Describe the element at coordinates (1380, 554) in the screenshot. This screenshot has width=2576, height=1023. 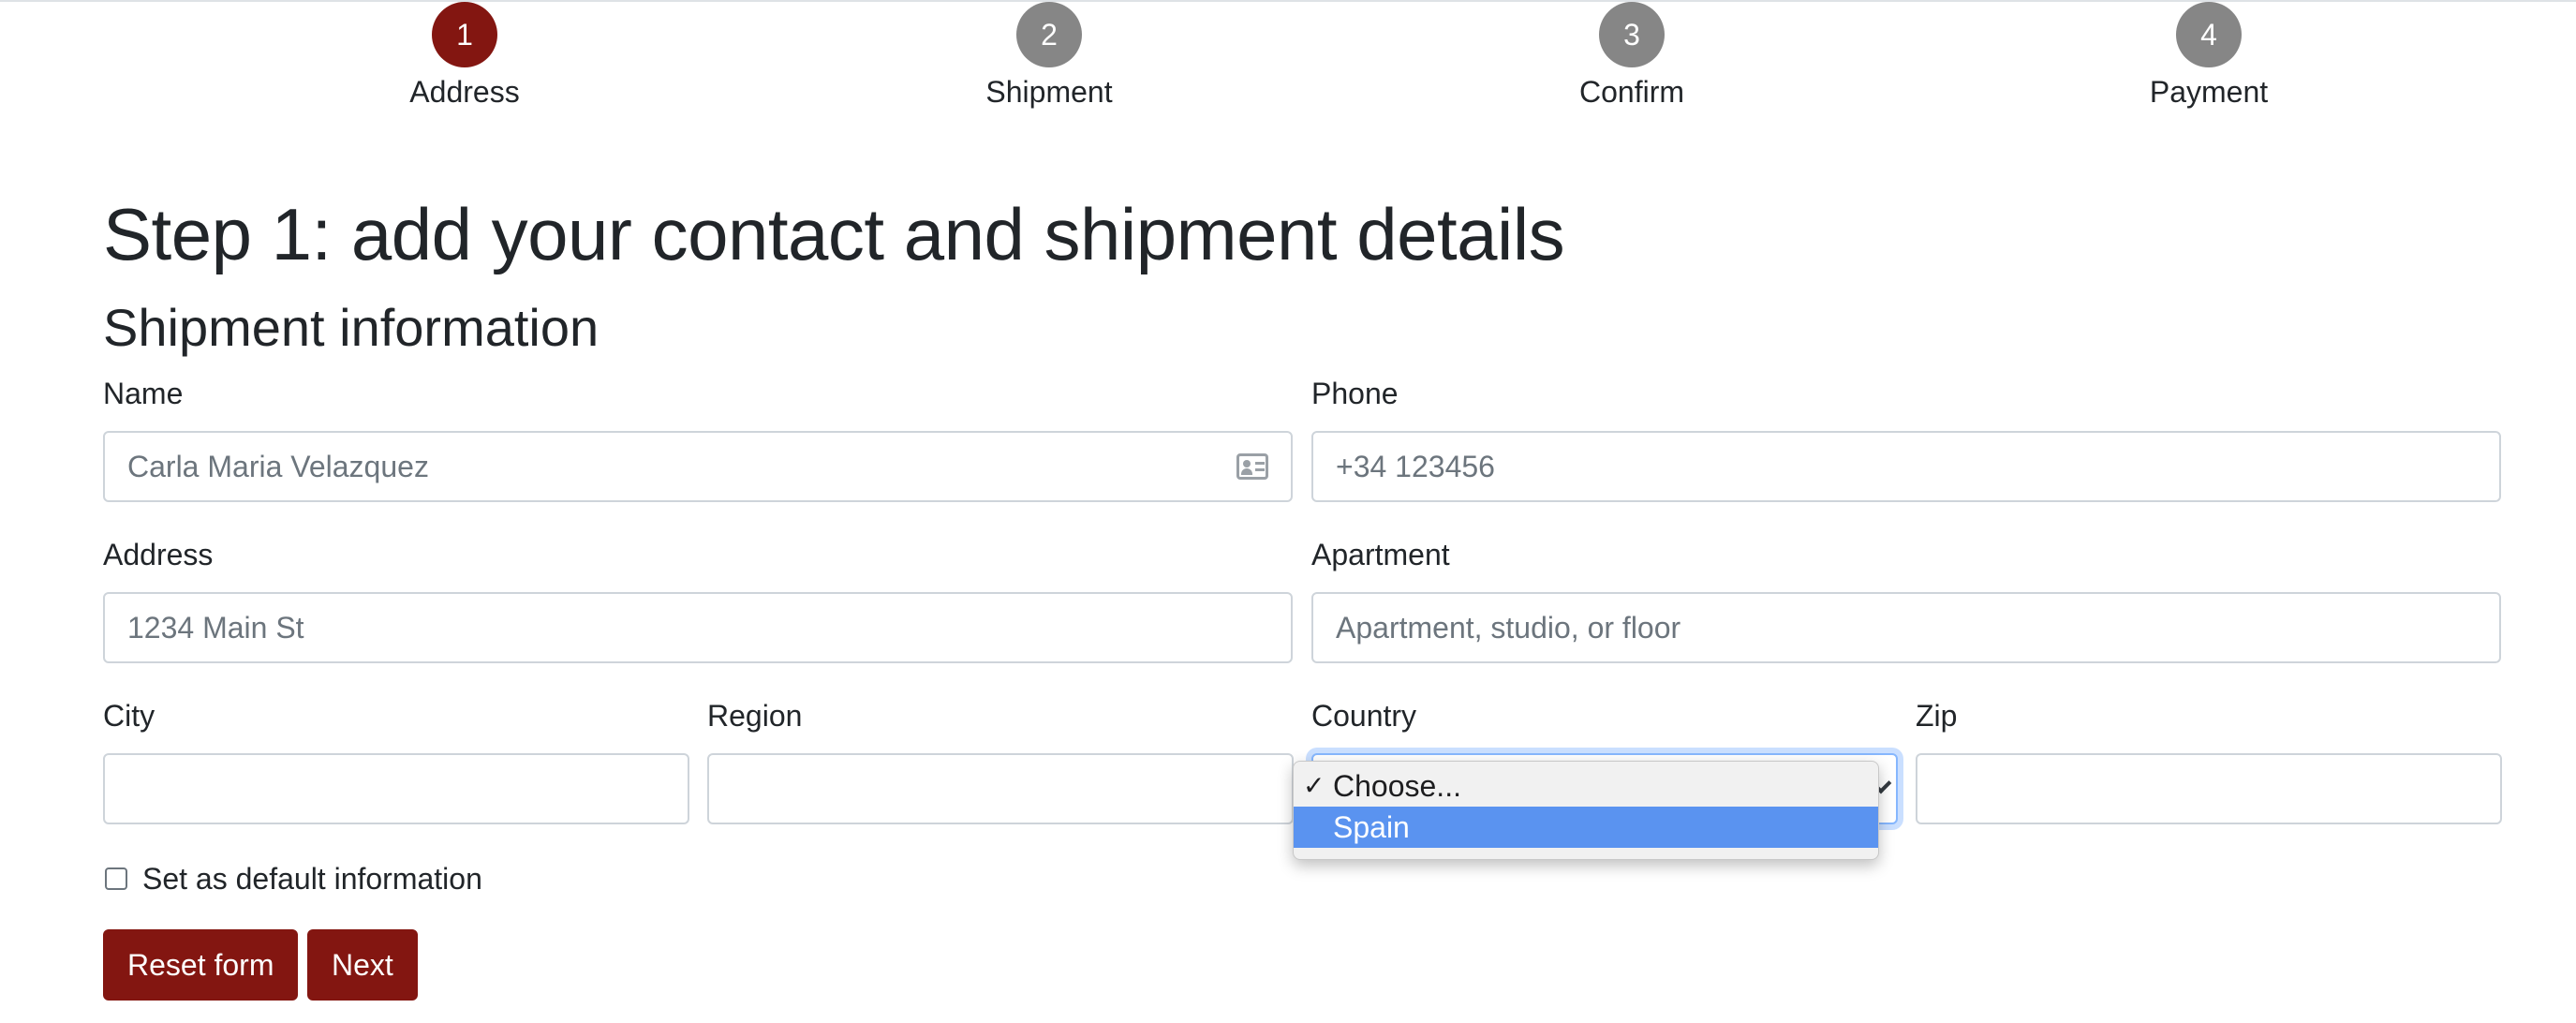
I see `apartment-label: Apartment` at that location.